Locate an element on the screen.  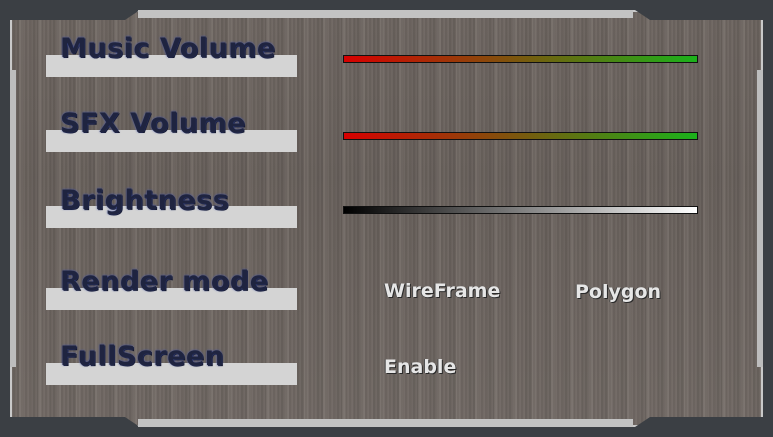
top-trim is located at coordinates (385, 14).